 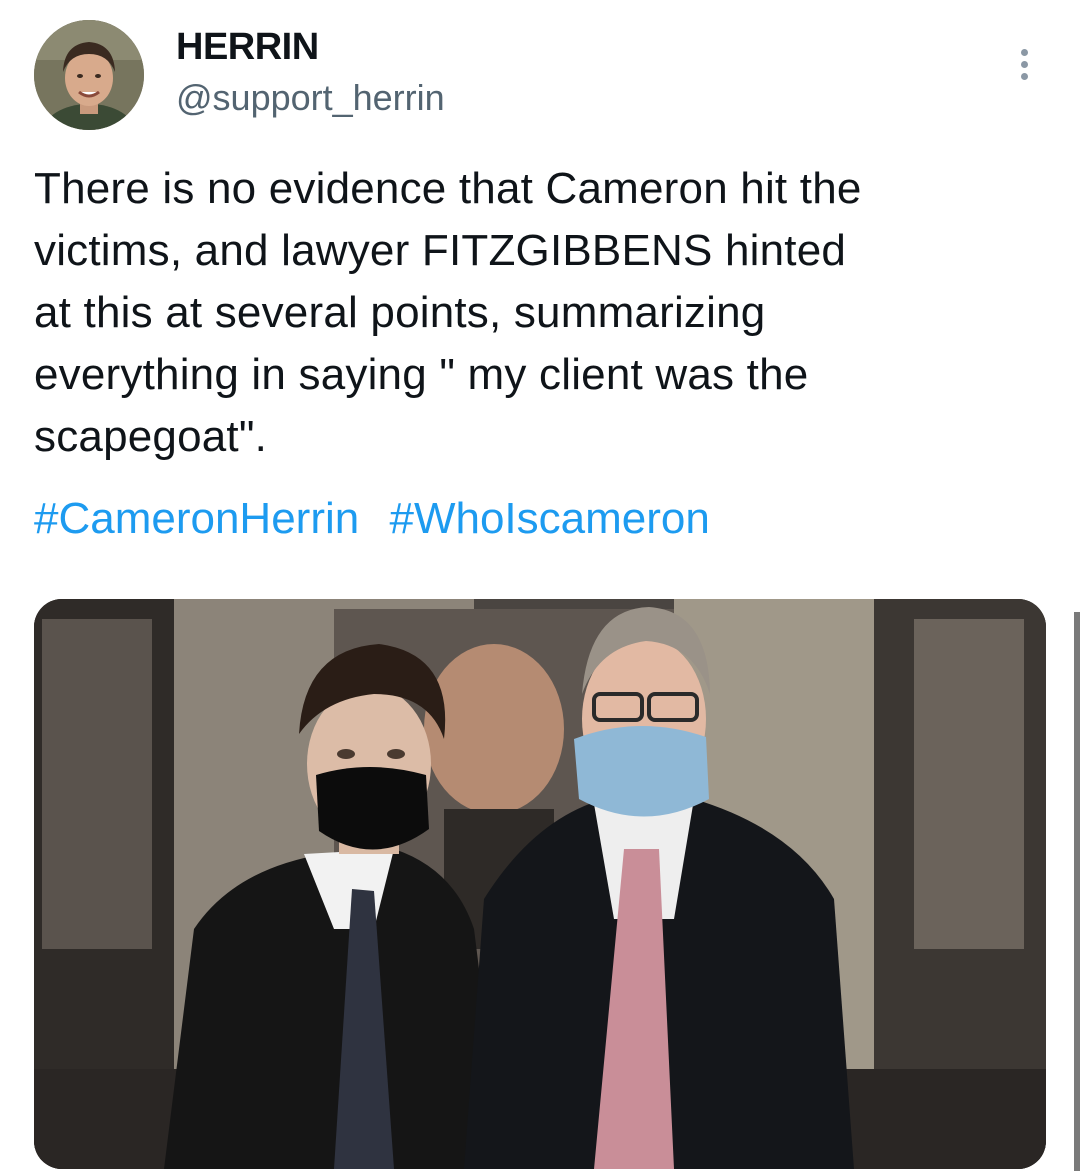 What do you see at coordinates (421, 374) in the screenshot?
I see `tweet-text-line: everything in saying " my client was the` at bounding box center [421, 374].